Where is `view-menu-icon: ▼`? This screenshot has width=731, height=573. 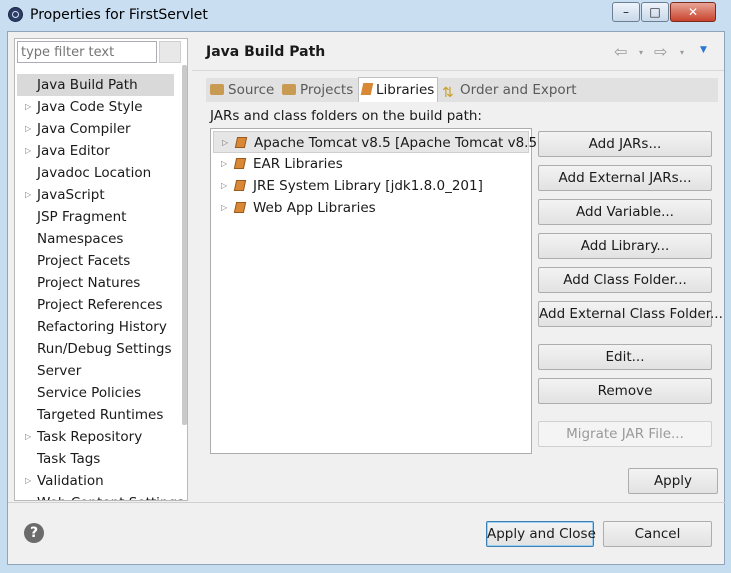 view-menu-icon: ▼ is located at coordinates (703, 50).